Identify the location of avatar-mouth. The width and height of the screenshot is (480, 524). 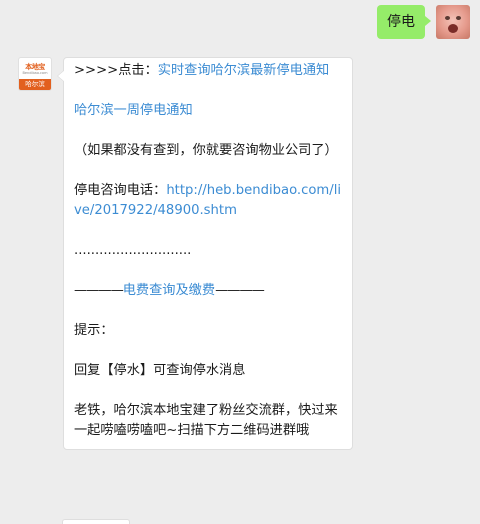
(453, 28).